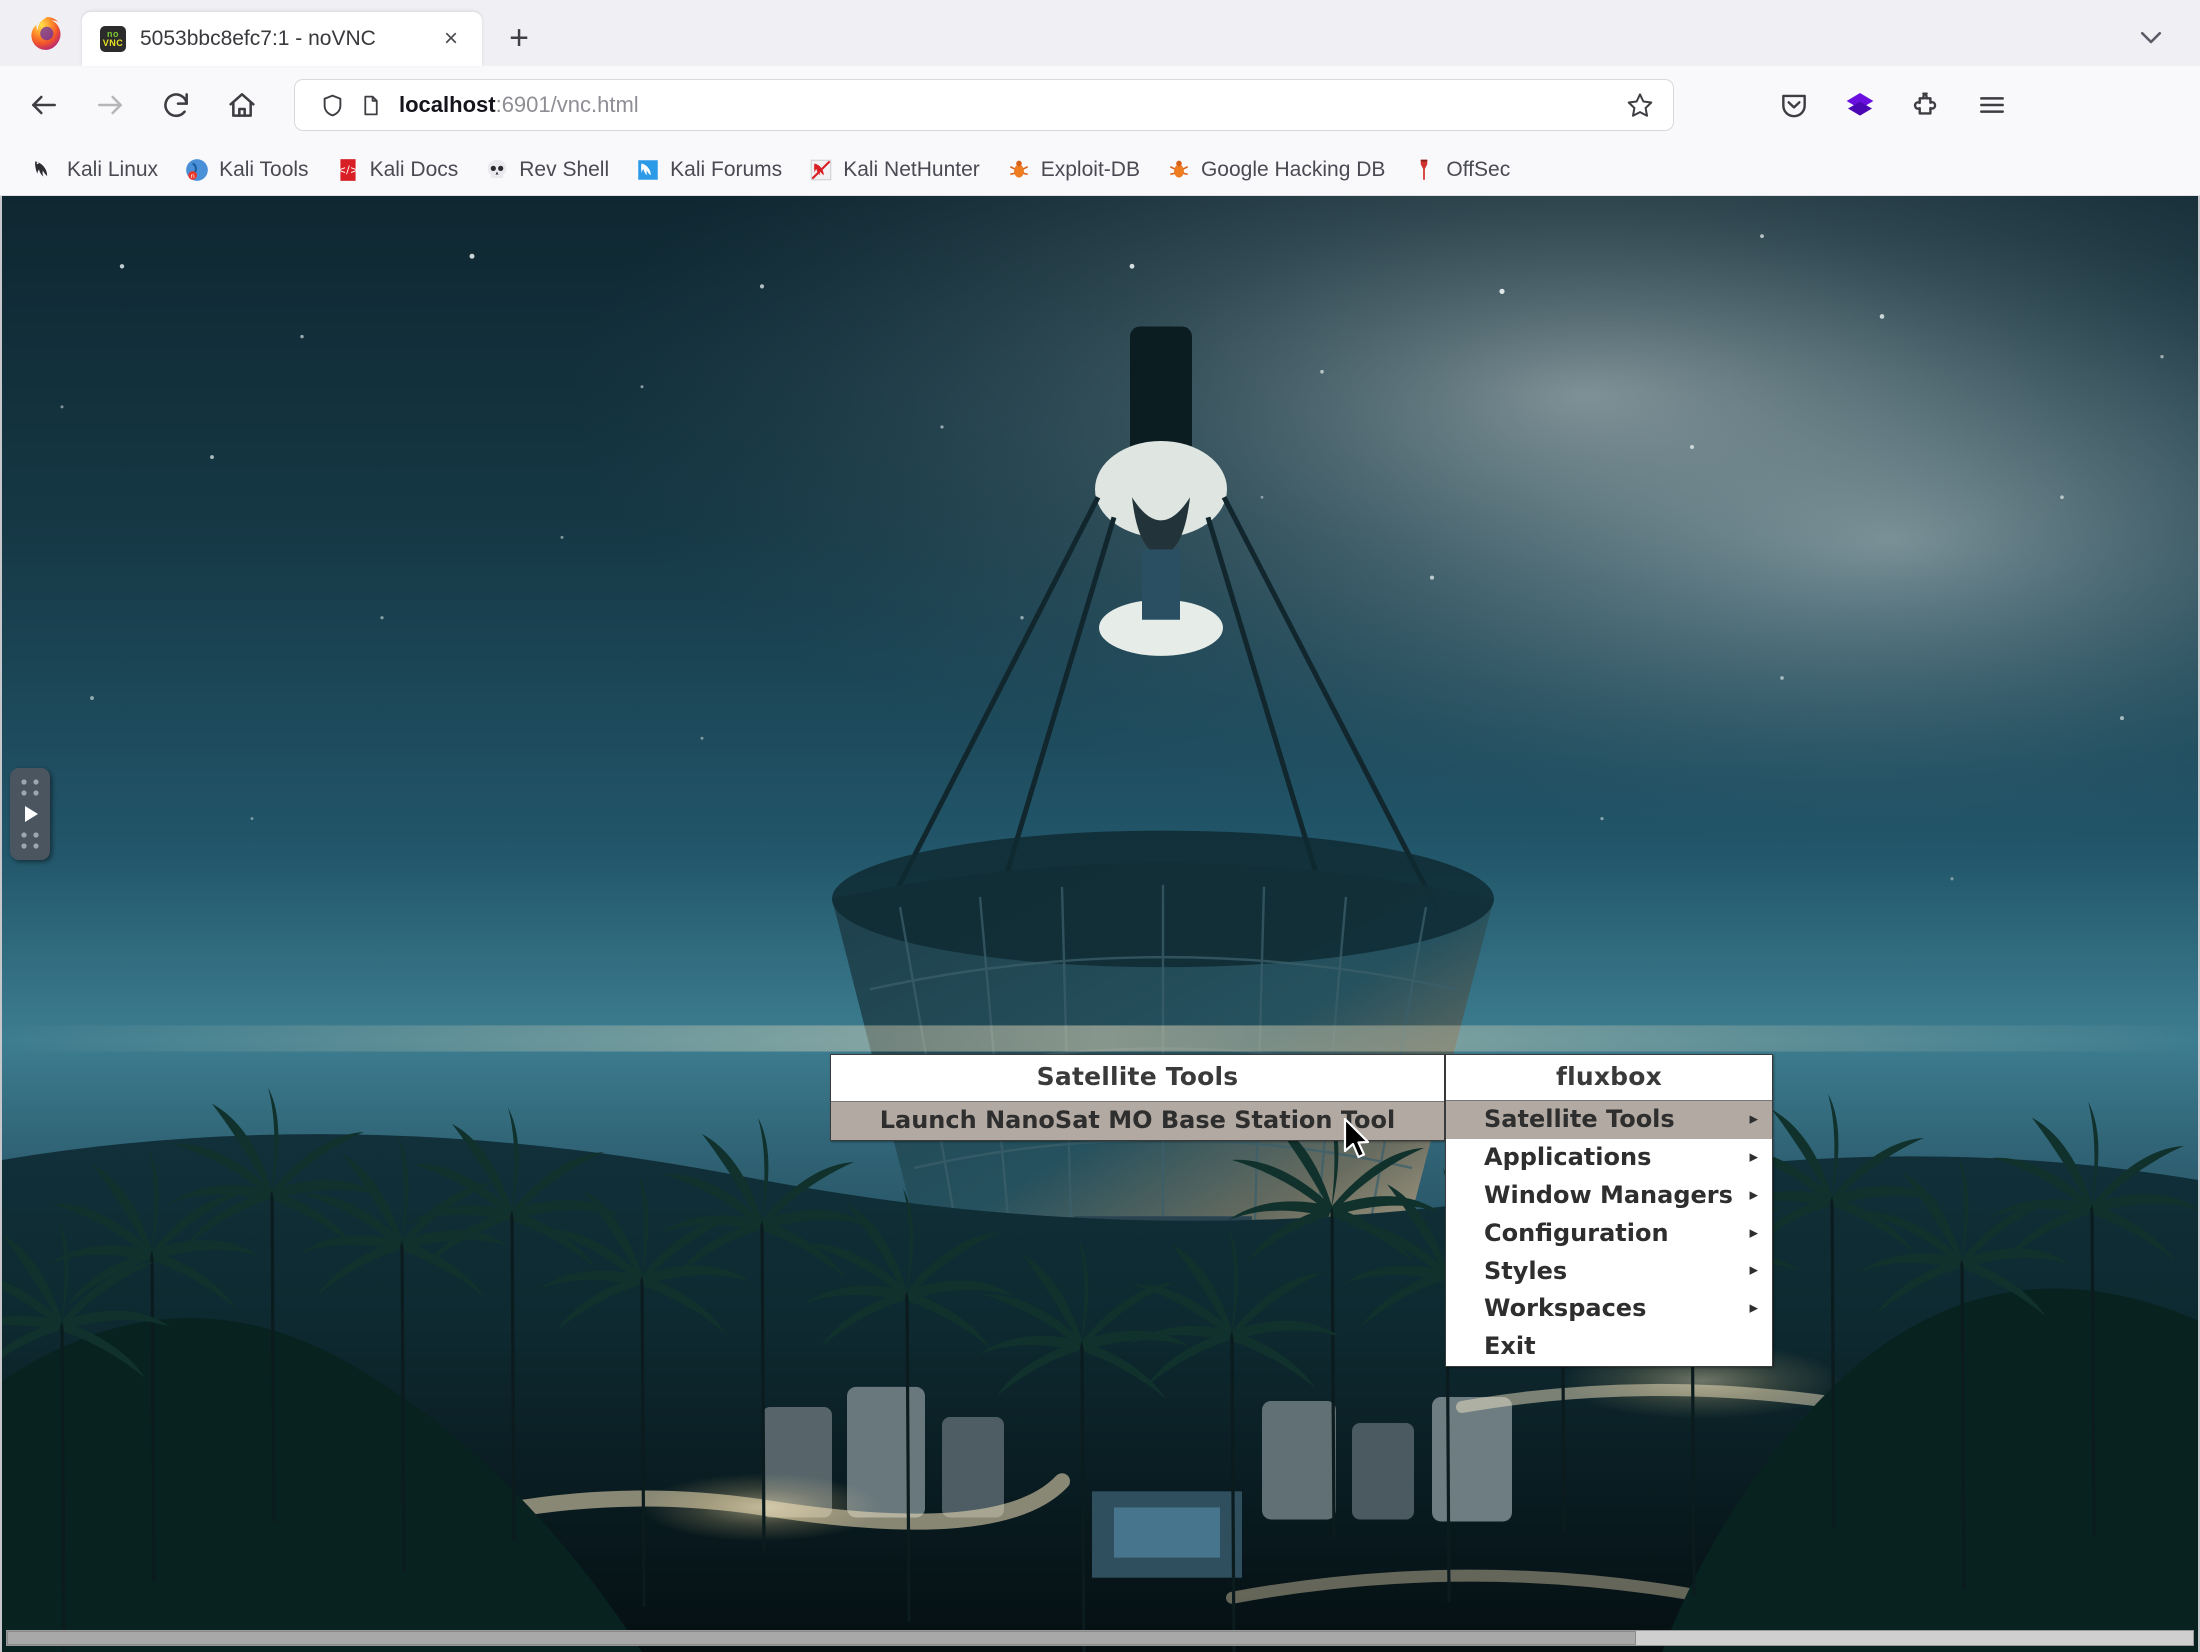  I want to click on menu-item-applications: Applications ▸, so click(1609, 1158).